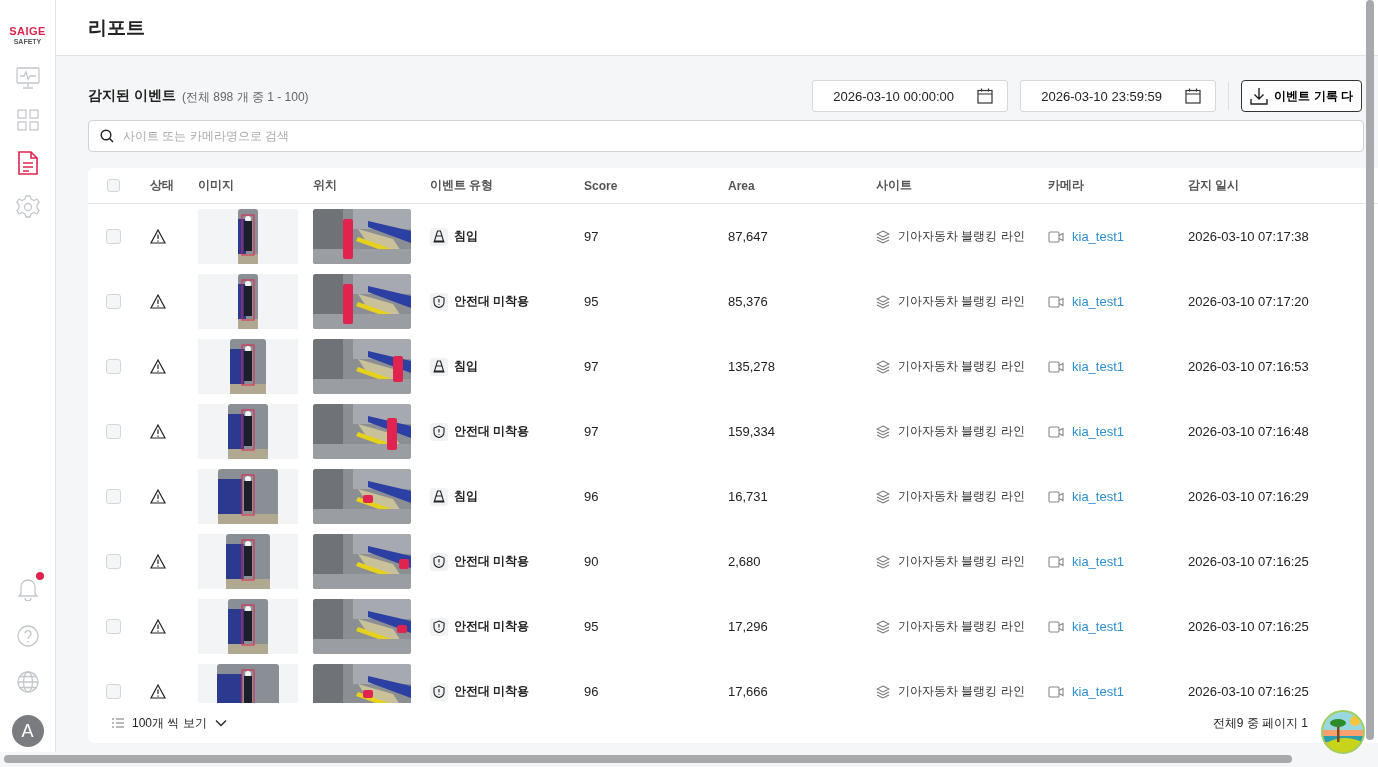  Describe the element at coordinates (27, 636) in the screenshot. I see `help-icon` at that location.